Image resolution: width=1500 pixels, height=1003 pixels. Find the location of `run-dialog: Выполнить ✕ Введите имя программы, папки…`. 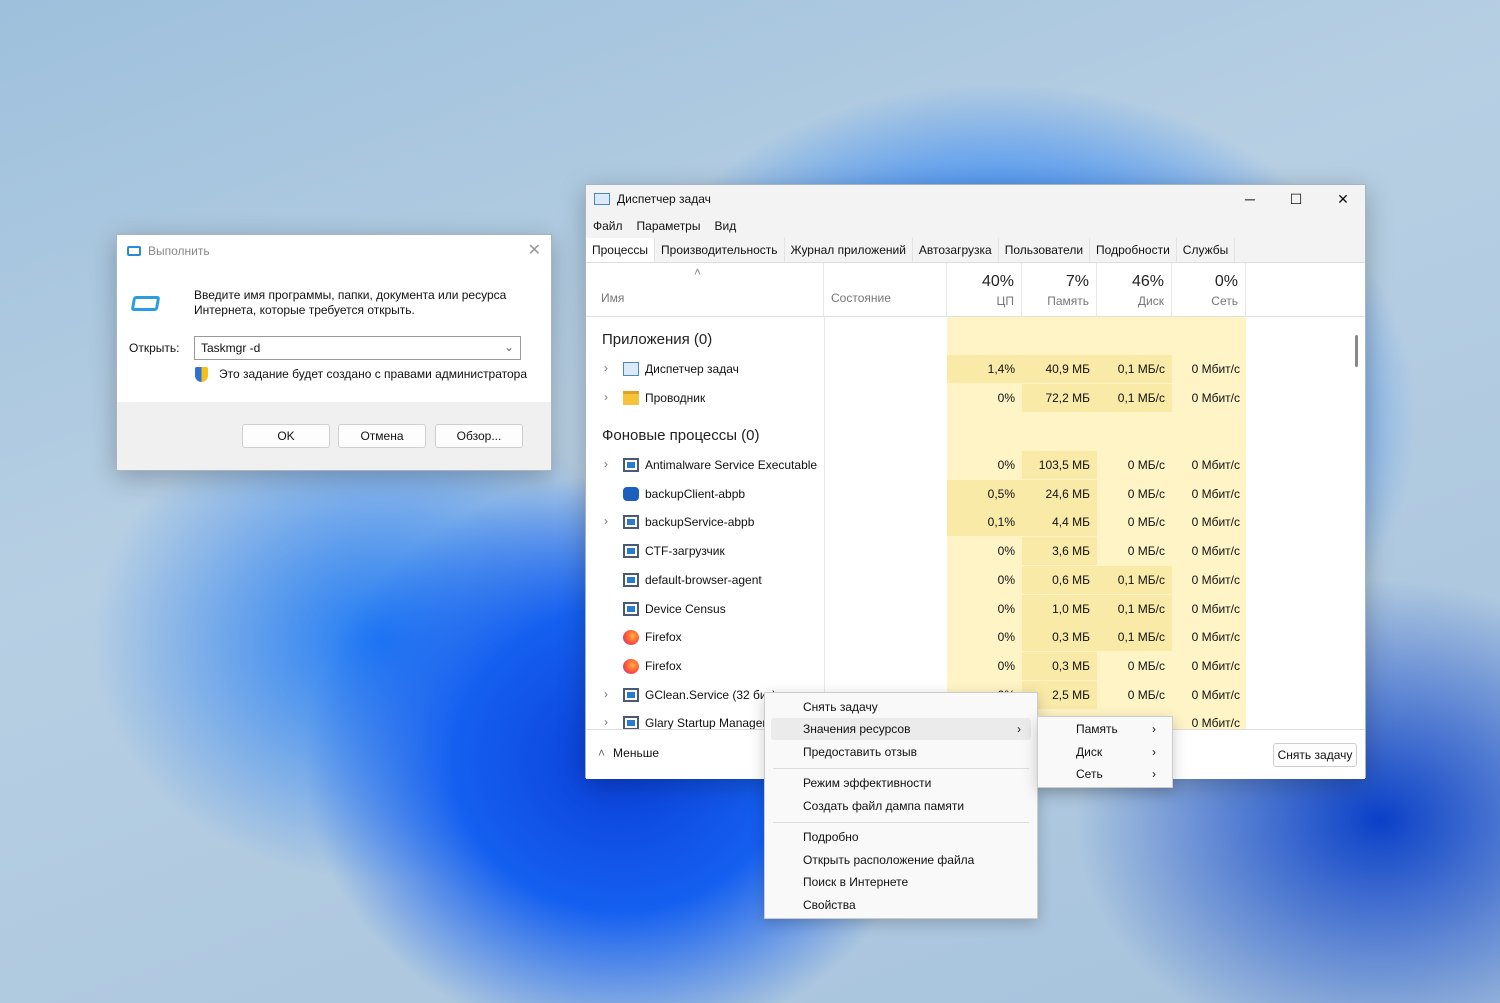

run-dialog: Выполнить ✕ Введите имя программы, папки… is located at coordinates (334, 352).